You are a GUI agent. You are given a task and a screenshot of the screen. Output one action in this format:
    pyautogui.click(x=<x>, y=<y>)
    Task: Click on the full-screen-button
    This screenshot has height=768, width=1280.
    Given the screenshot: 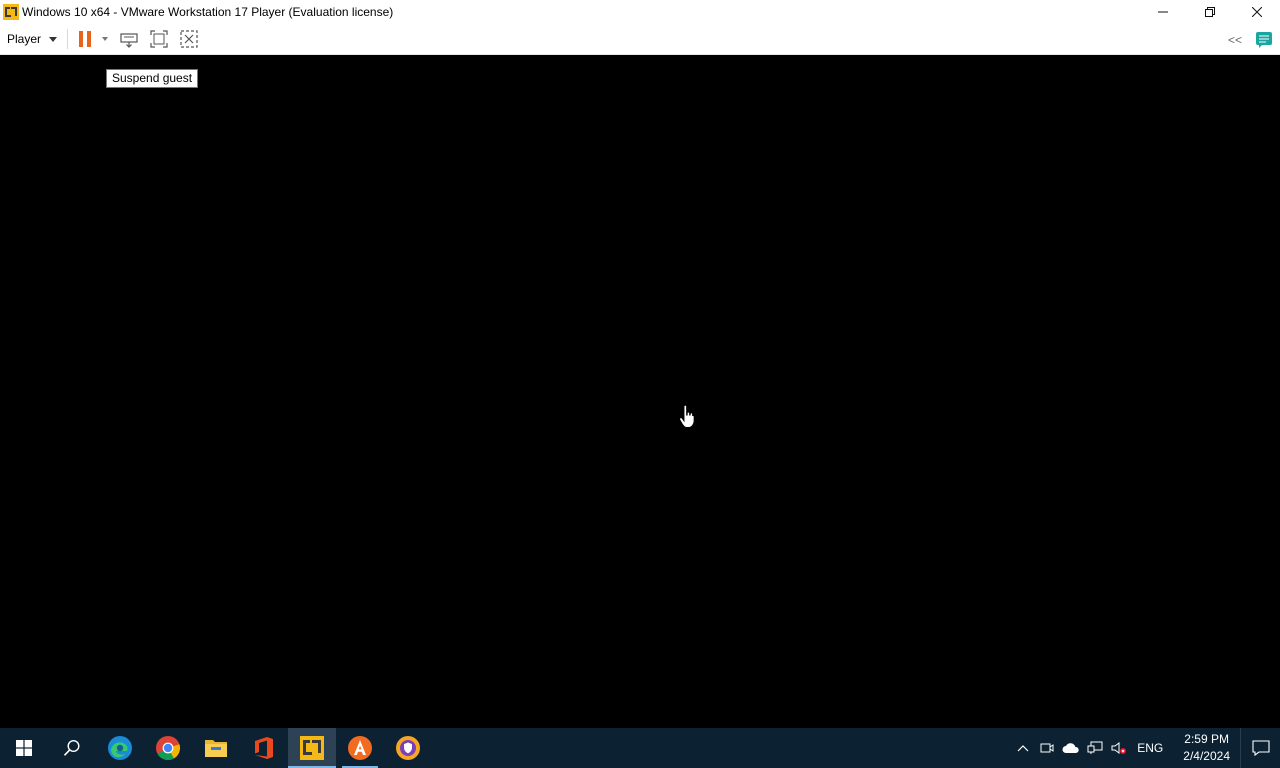 What is the action you would take?
    pyautogui.click(x=159, y=39)
    